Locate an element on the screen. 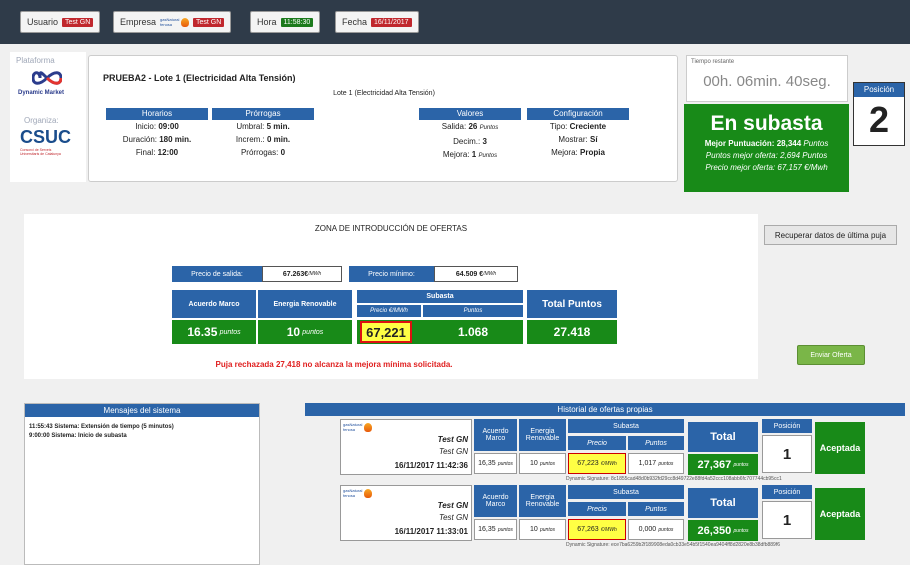 This screenshot has width=910, height=565. puntos-col-header: Puntos is located at coordinates (473, 311).